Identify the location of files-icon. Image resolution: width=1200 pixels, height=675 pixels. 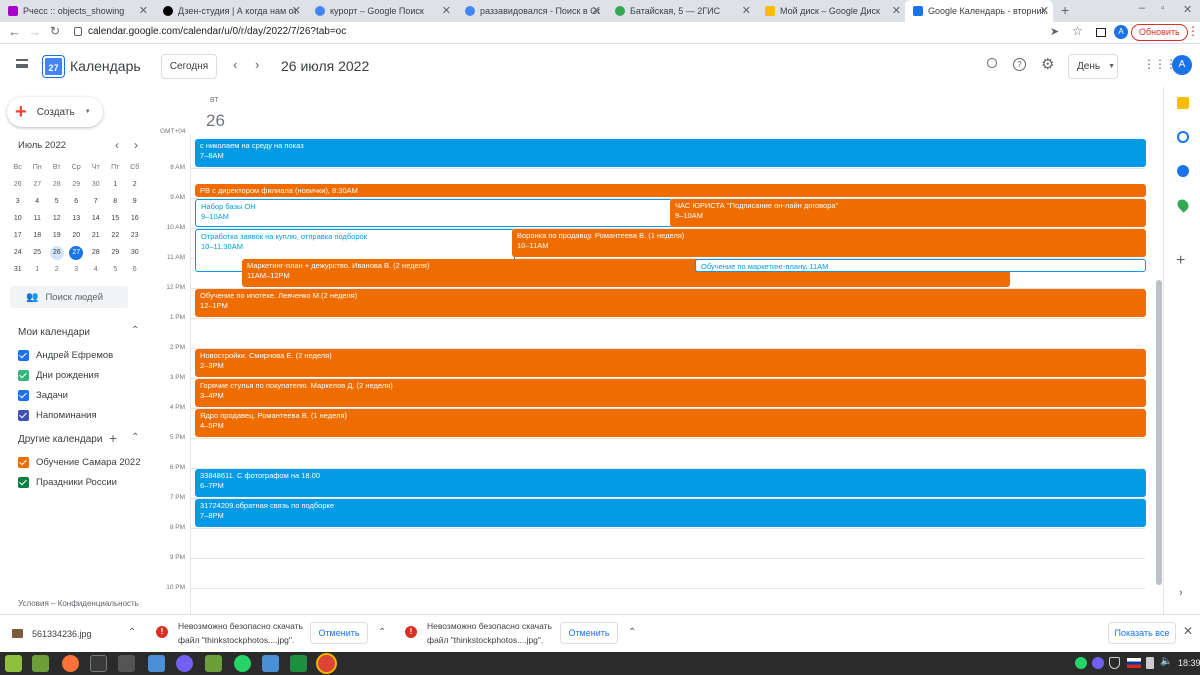
(213, 663).